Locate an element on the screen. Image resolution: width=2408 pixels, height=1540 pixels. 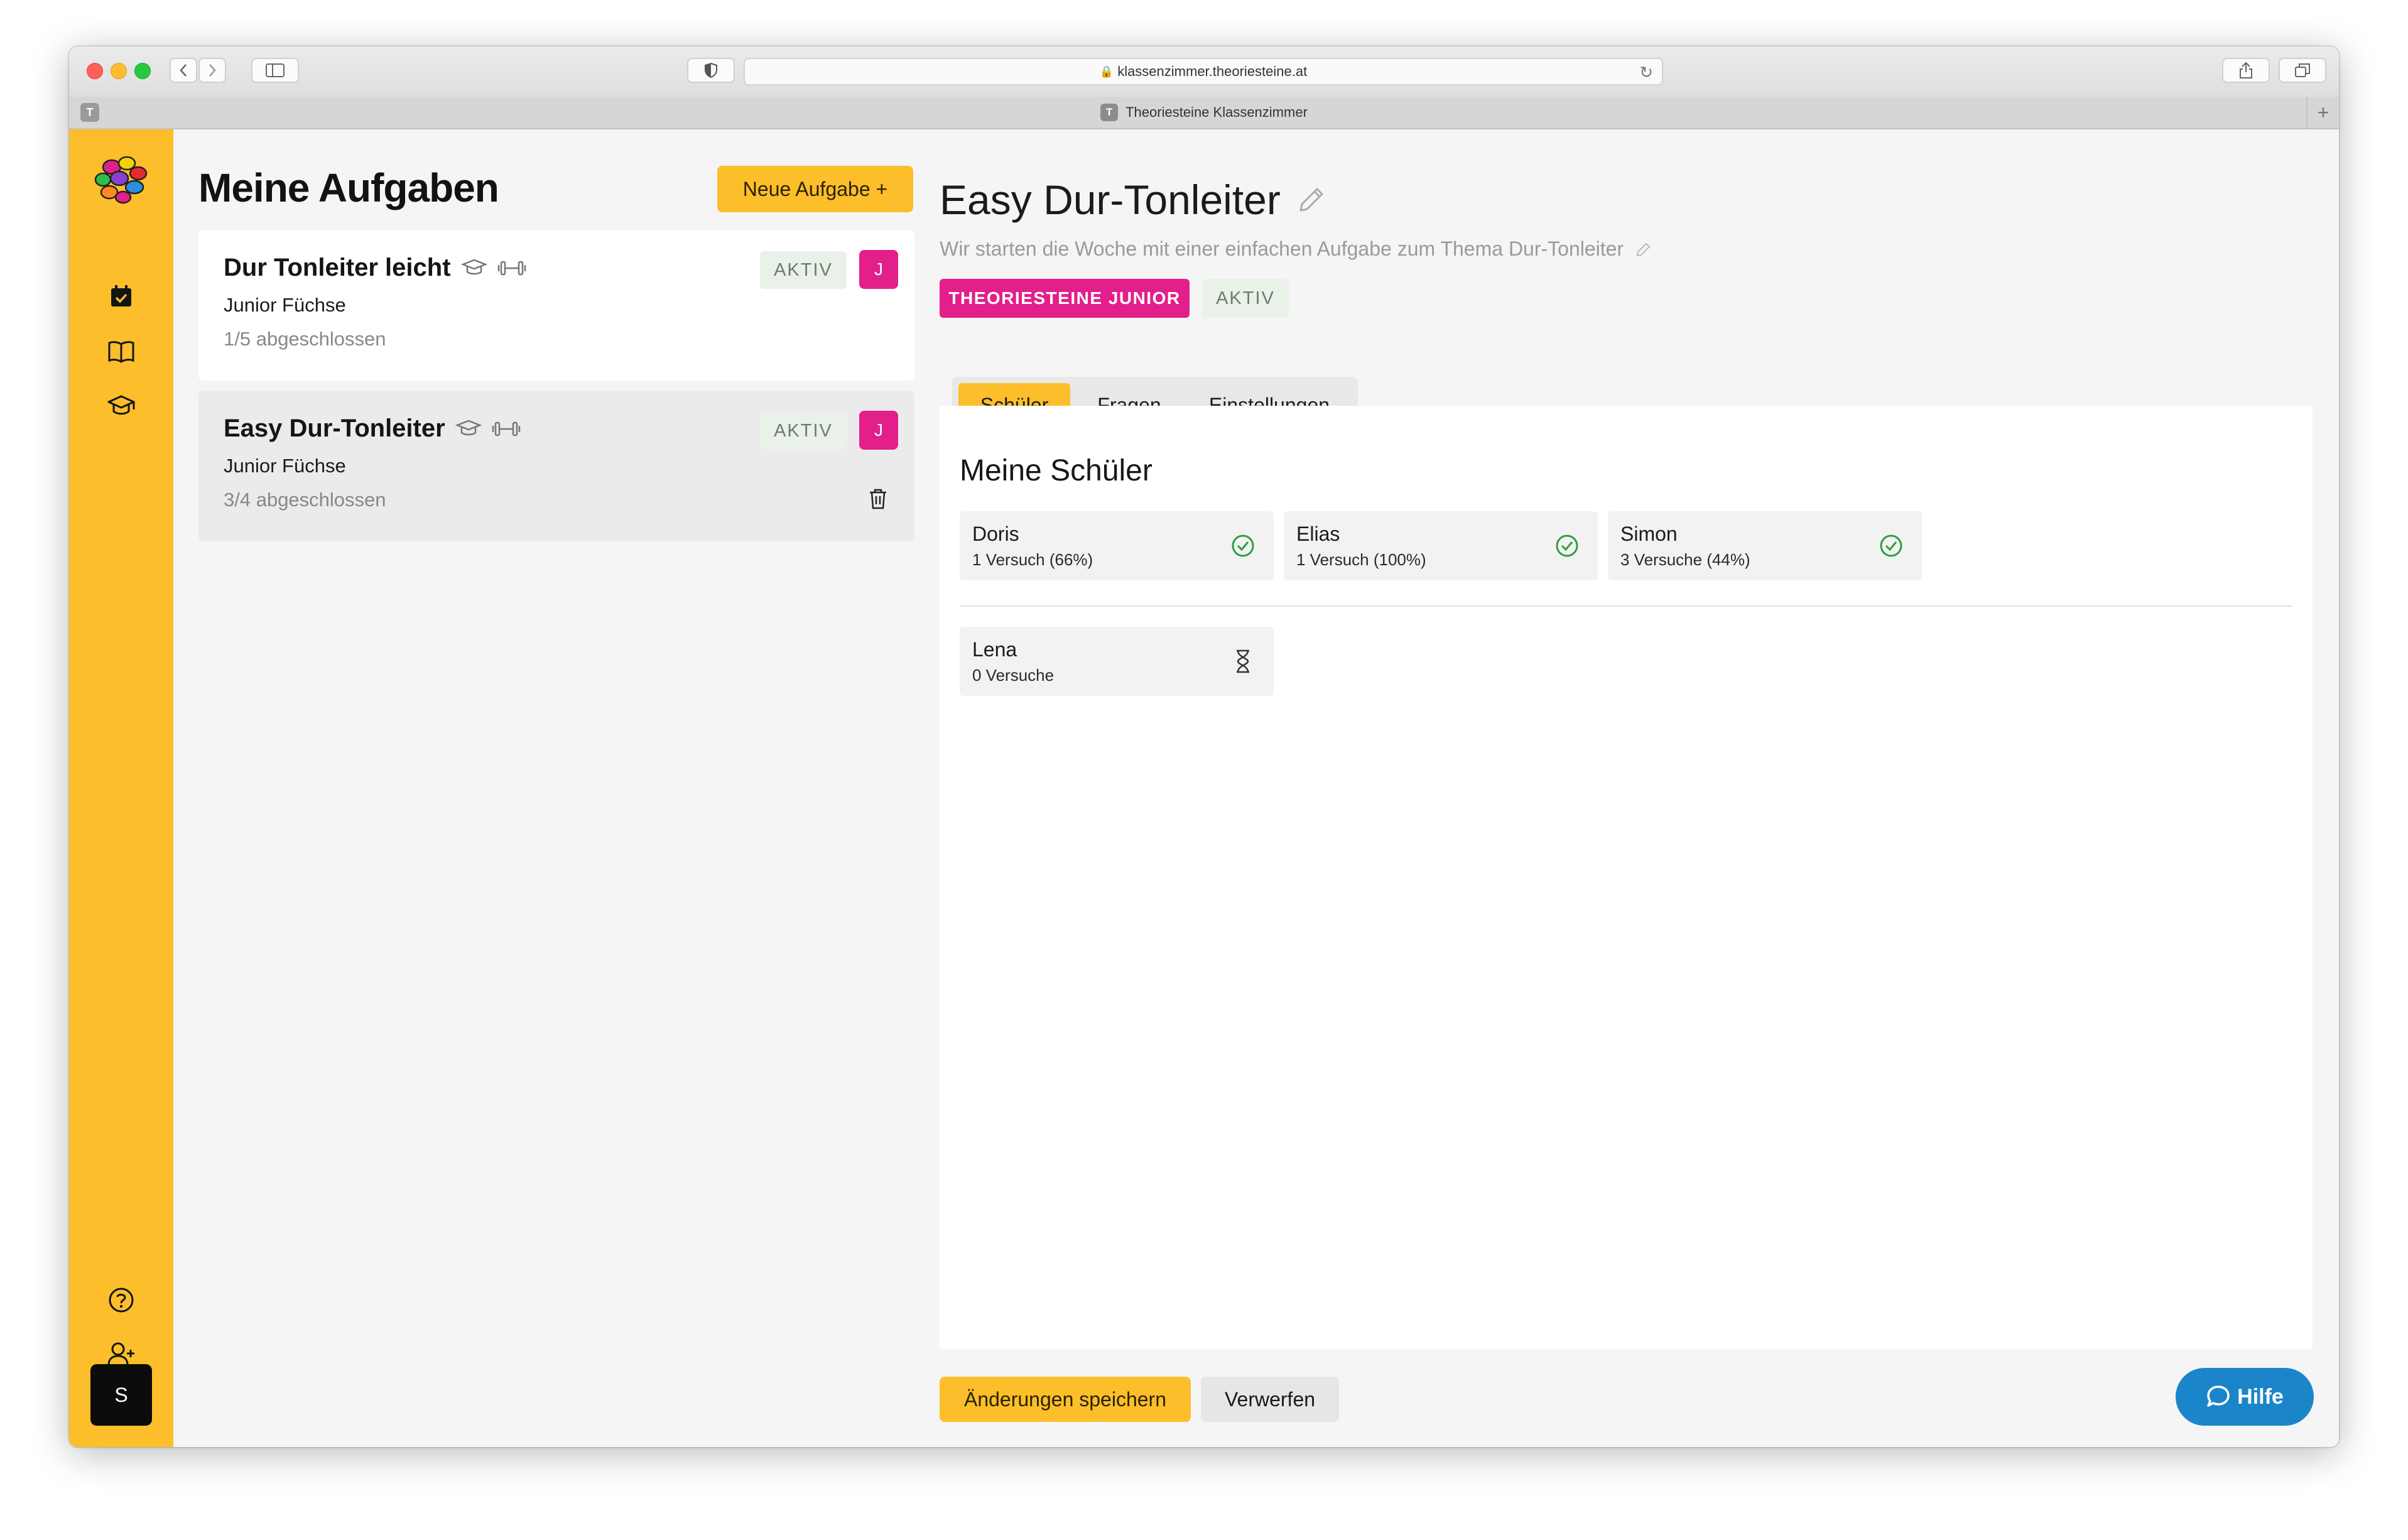
tabs-icon is located at coordinates (2302, 70).